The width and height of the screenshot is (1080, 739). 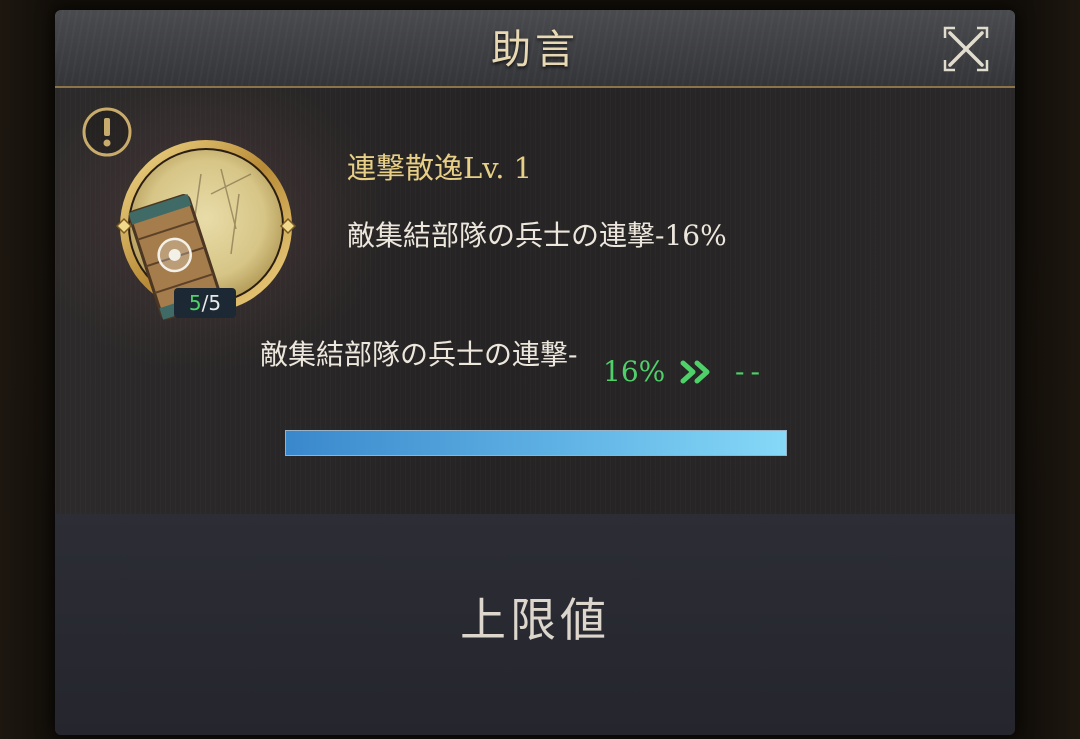 I want to click on dialog-header: 助言, so click(x=535, y=49).